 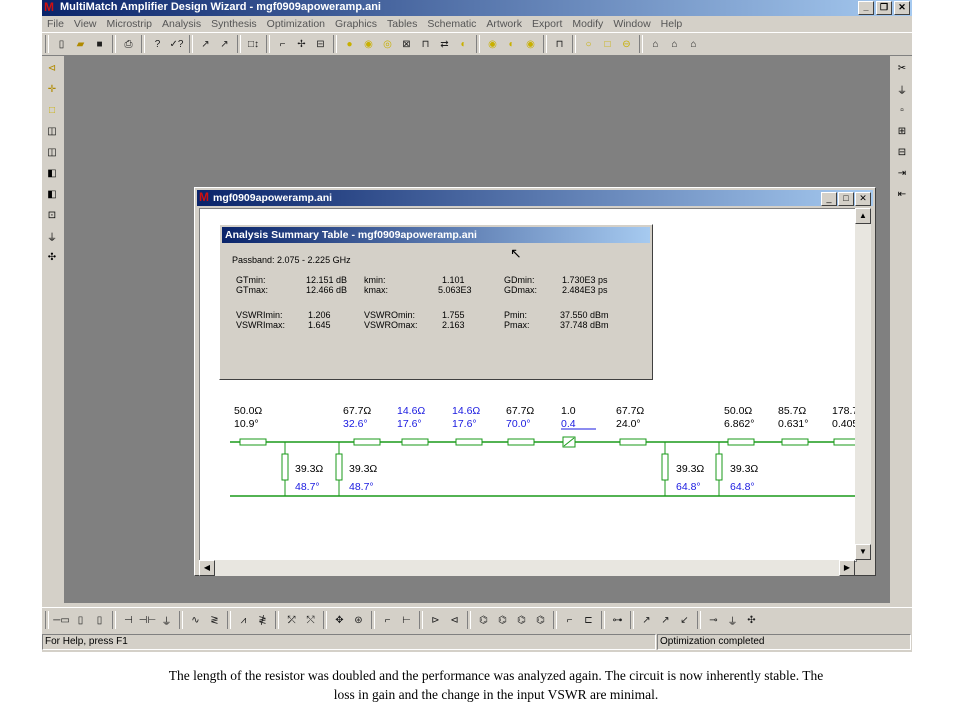 I want to click on yellow-circle-1-icon: ●, so click(x=350, y=44).